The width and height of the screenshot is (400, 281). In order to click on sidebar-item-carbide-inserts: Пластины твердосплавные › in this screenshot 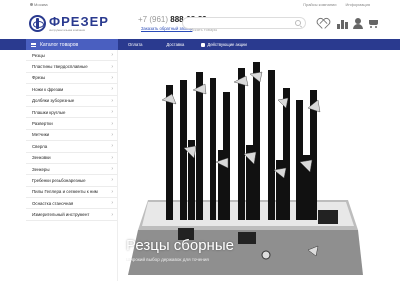, I will do `click(71, 67)`.